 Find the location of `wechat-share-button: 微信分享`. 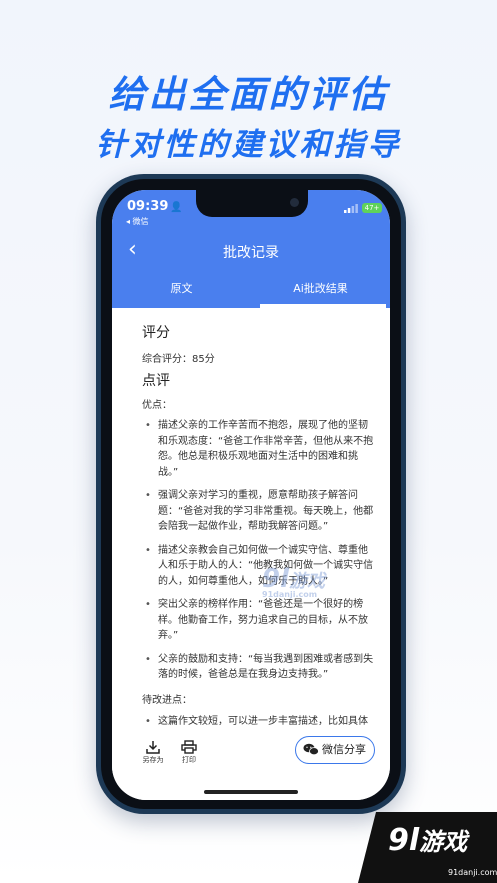

wechat-share-button: 微信分享 is located at coordinates (335, 750).